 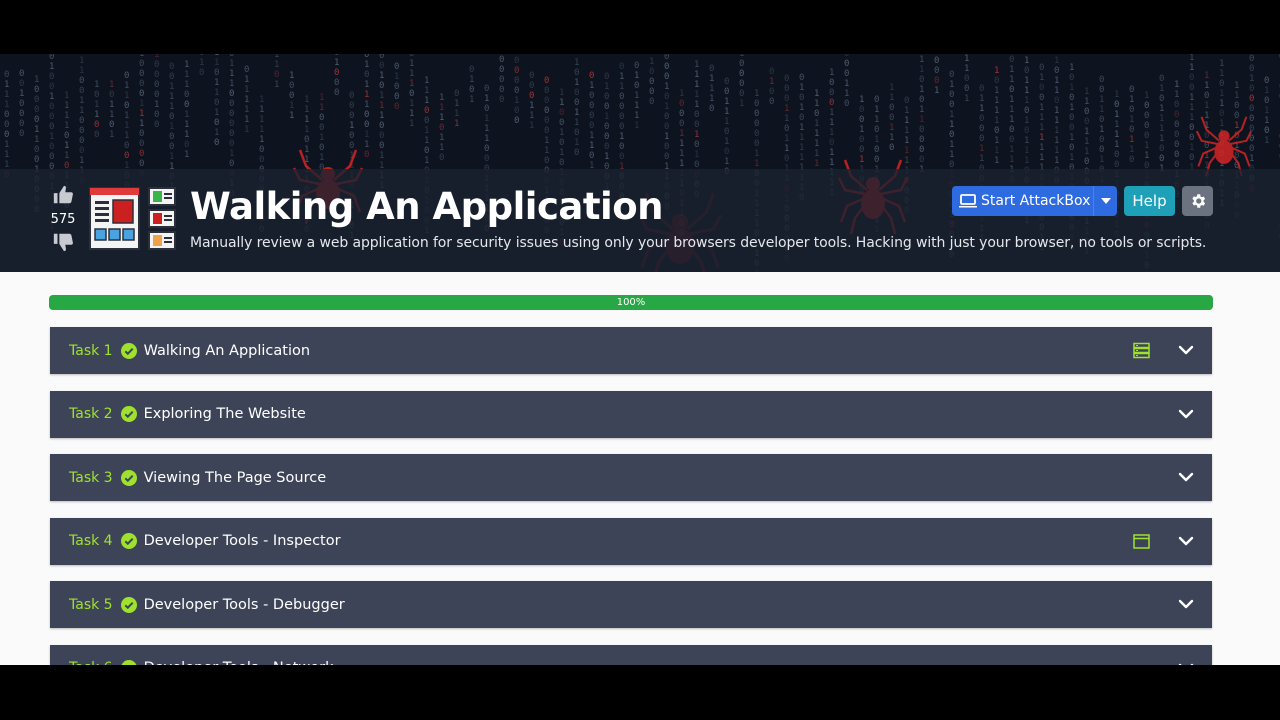 What do you see at coordinates (1141, 350) in the screenshot?
I see `server-stack-icon` at bounding box center [1141, 350].